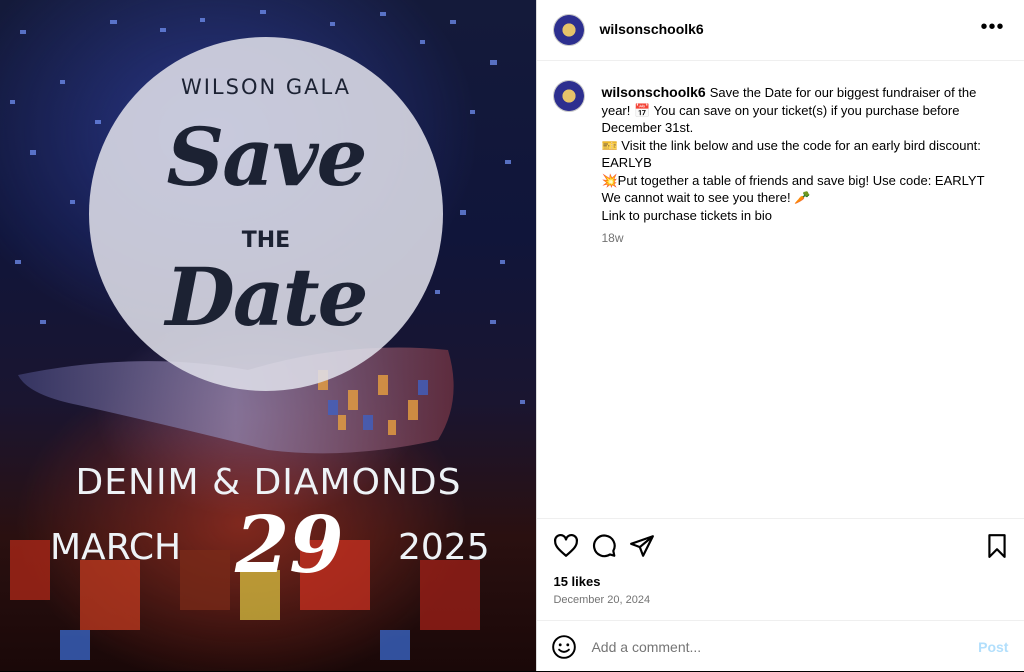 This screenshot has width=1024, height=672. What do you see at coordinates (266, 297) in the screenshot?
I see `date-heading: Date` at bounding box center [266, 297].